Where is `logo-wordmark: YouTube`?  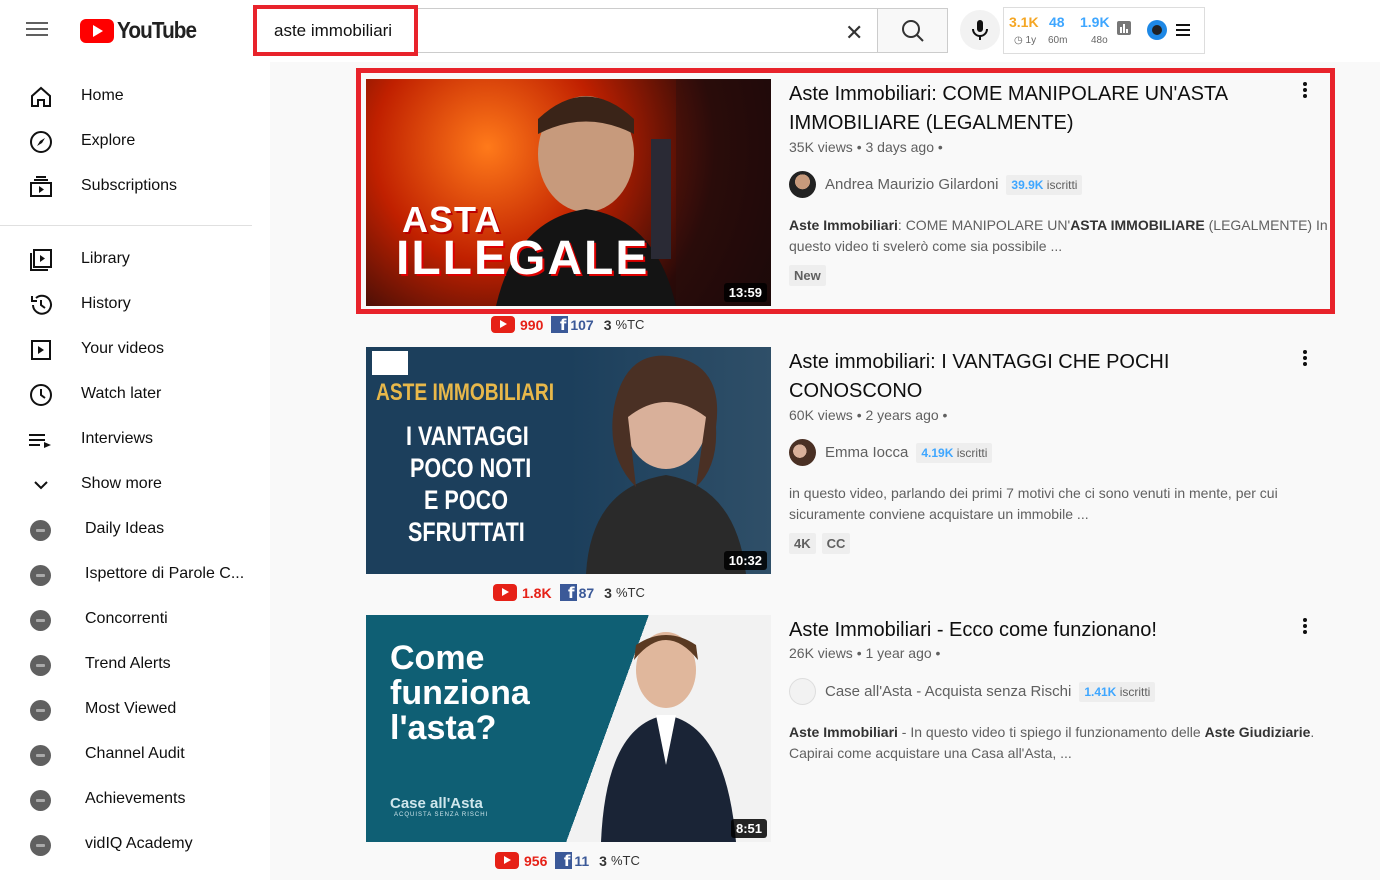
logo-wordmark: YouTube is located at coordinates (157, 30).